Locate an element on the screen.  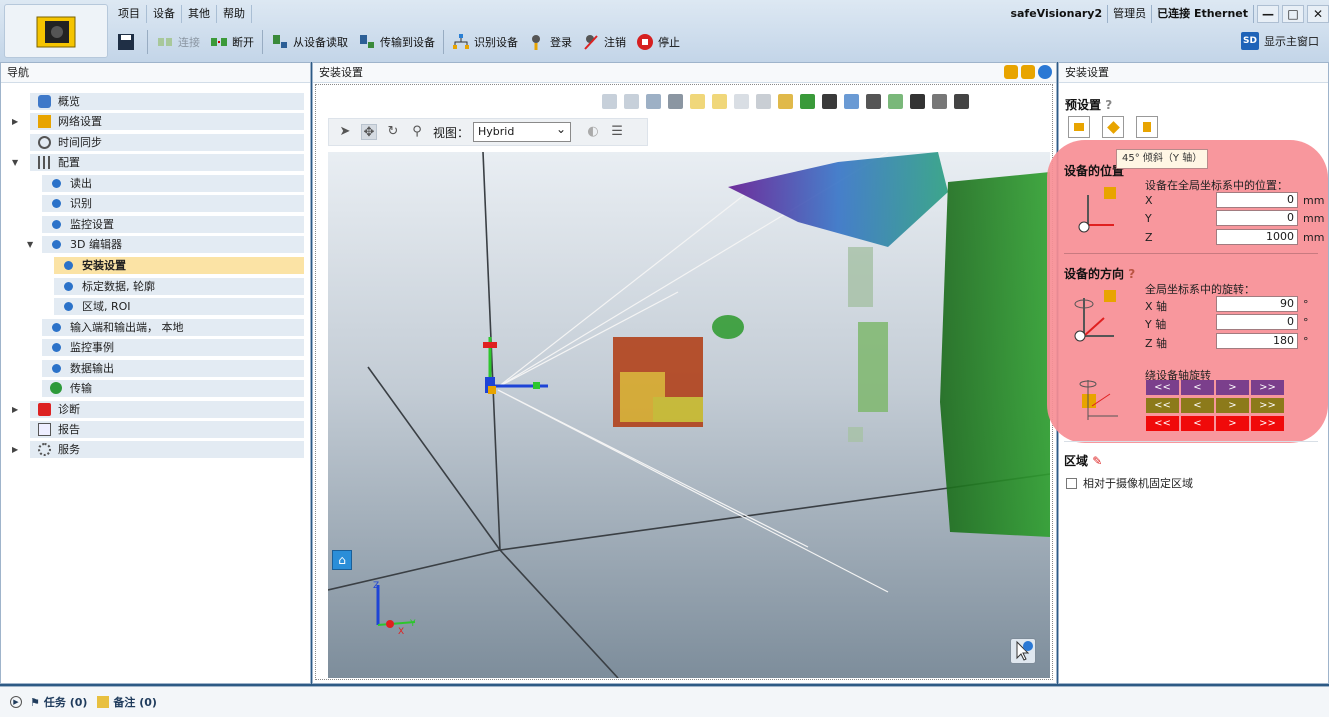
measure-icon is located at coordinates (807, 101).